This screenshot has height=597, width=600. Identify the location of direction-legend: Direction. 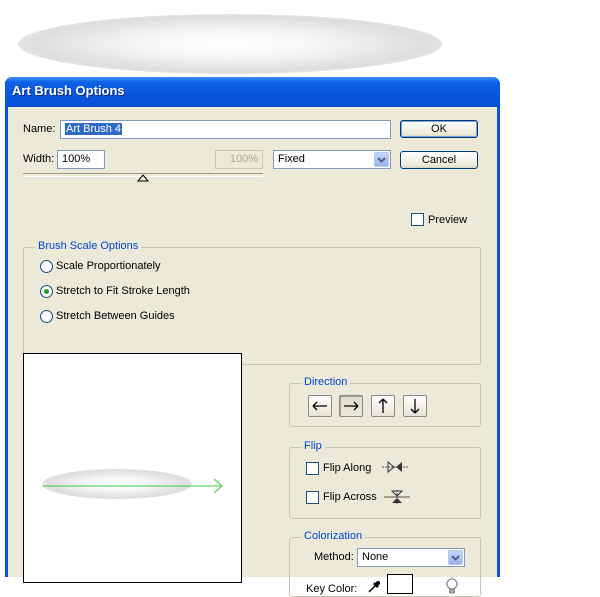
(326, 382).